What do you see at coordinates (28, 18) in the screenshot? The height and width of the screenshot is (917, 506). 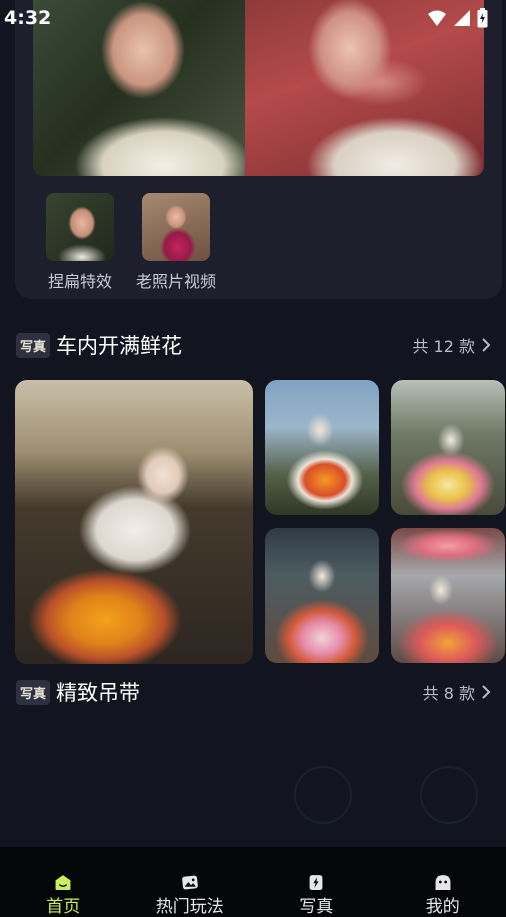 I see `status-time: 4:32` at bounding box center [28, 18].